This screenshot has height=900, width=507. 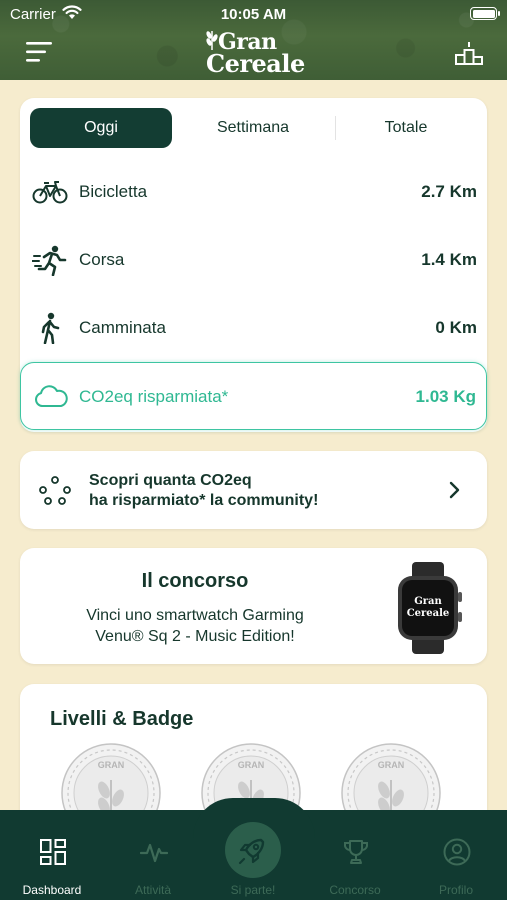 I want to click on app-header: Carrier 10:05 AM Gran Cereale, so click(x=253, y=40).